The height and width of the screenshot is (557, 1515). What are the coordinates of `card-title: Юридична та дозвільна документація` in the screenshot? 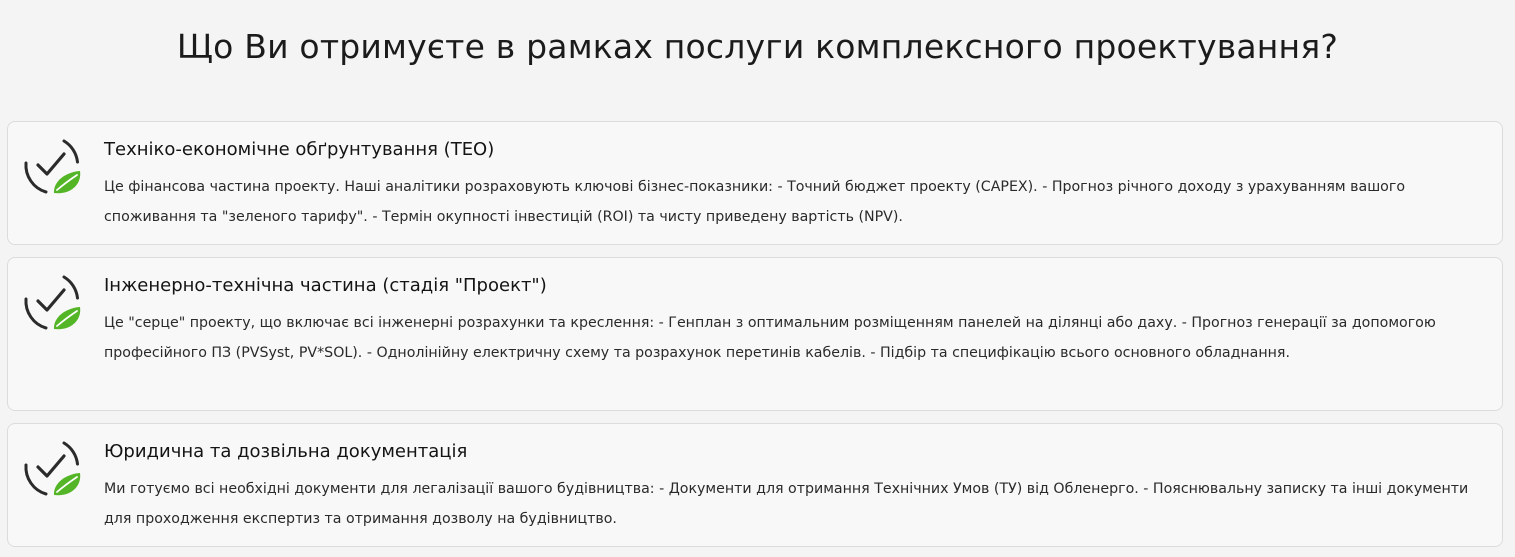 It's located at (286, 451).